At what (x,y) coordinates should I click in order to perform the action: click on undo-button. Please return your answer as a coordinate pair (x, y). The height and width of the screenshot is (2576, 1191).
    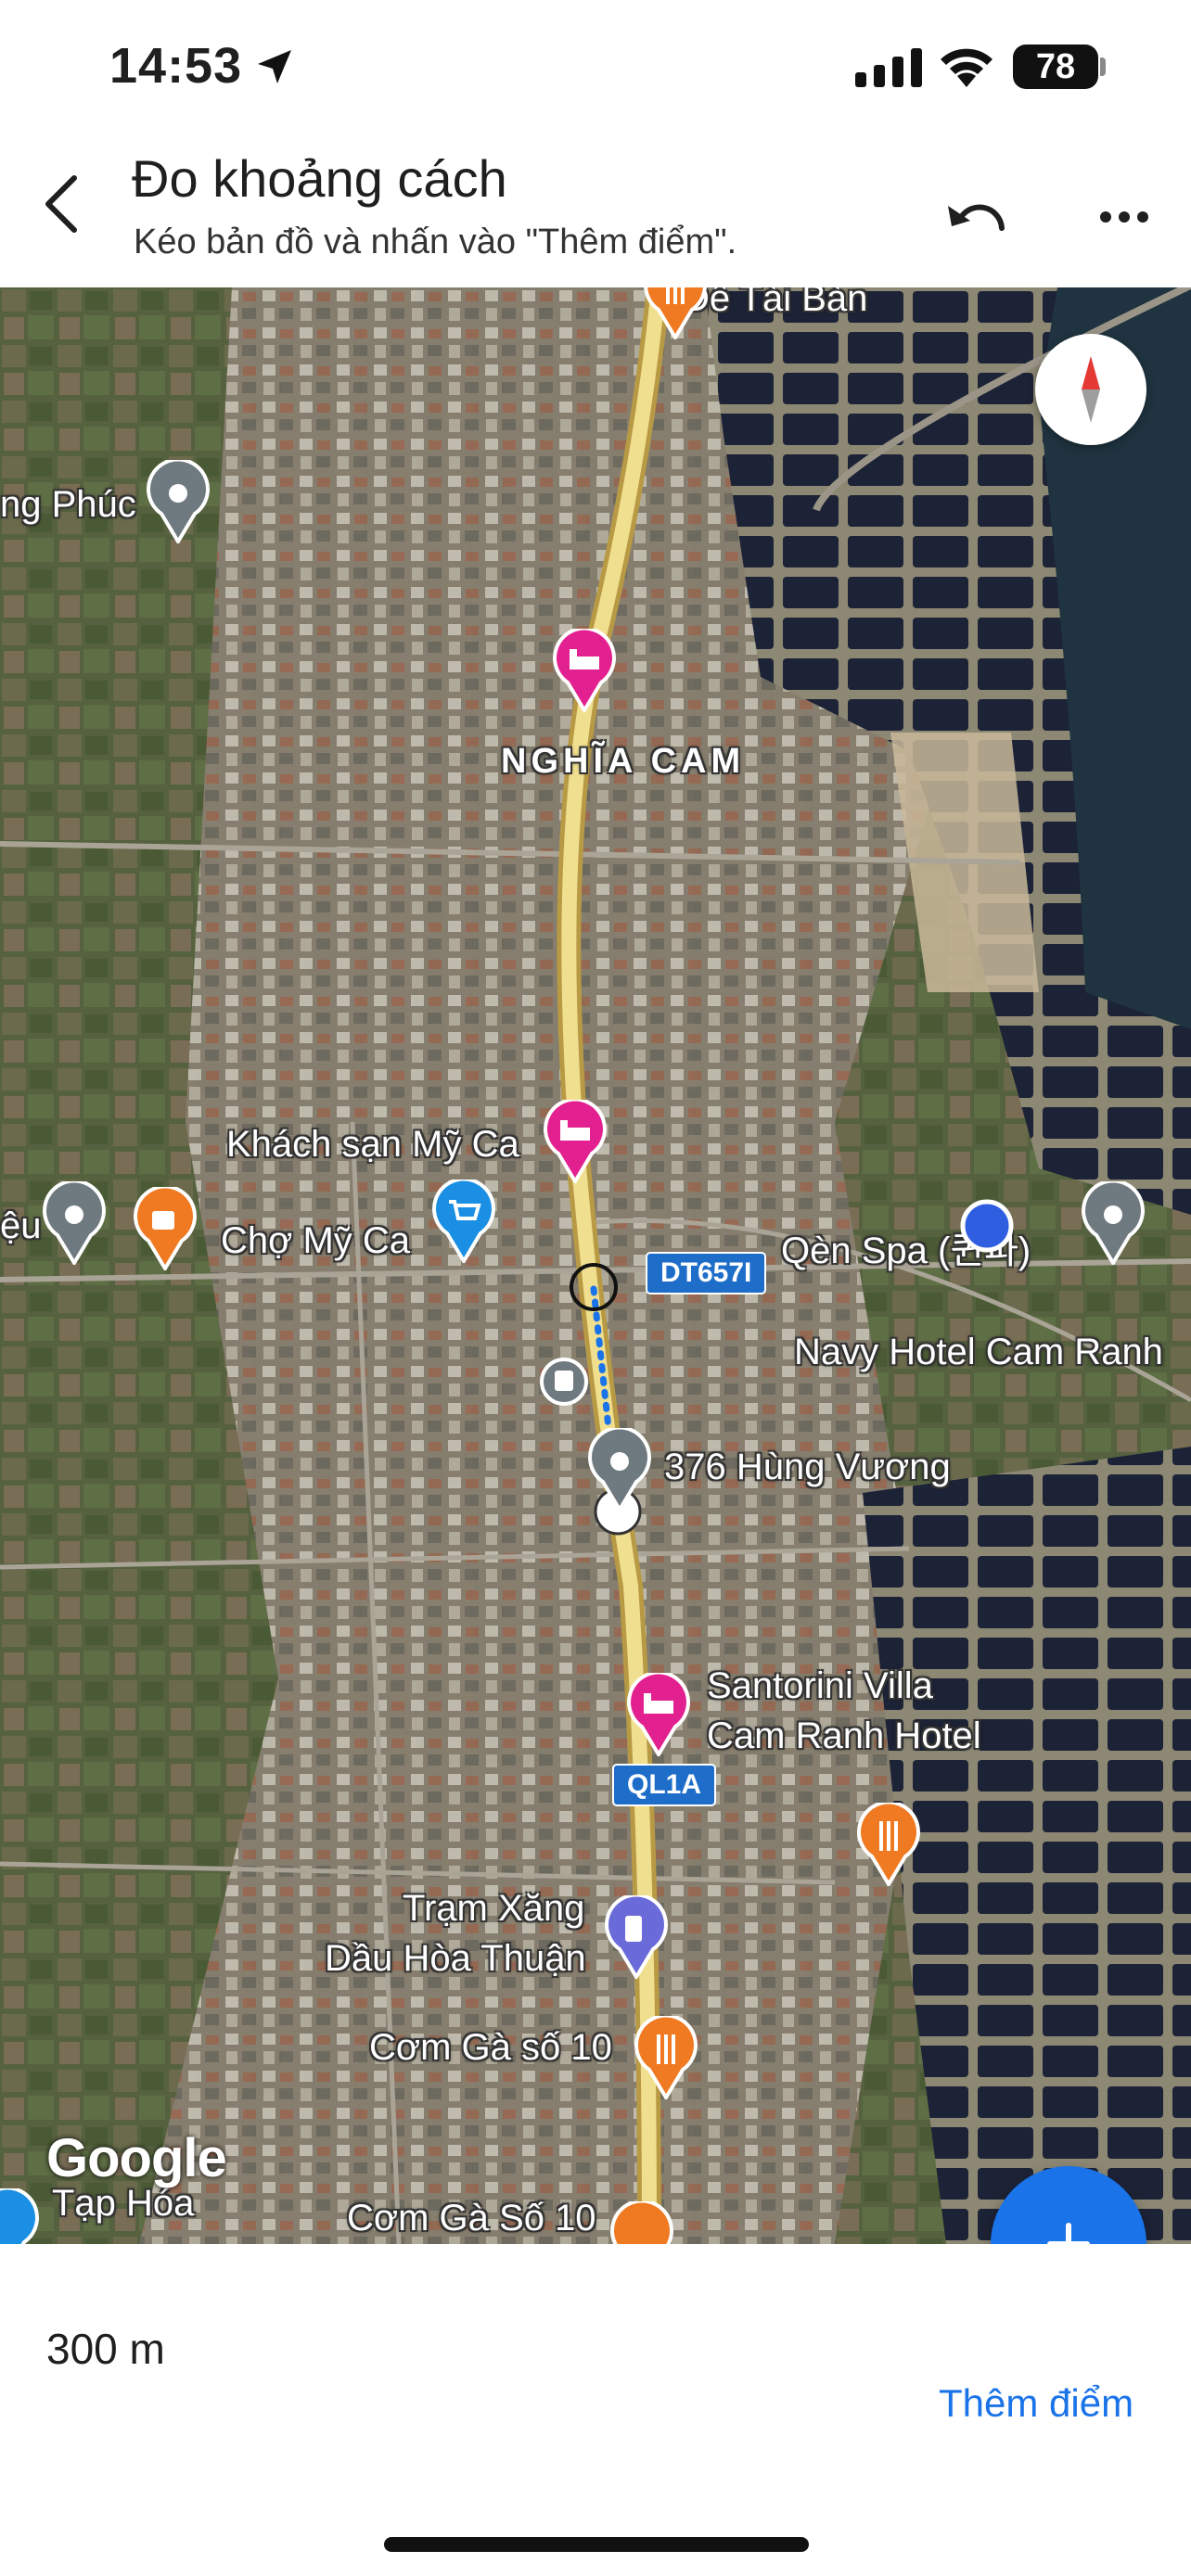
    Looking at the image, I should click on (978, 217).